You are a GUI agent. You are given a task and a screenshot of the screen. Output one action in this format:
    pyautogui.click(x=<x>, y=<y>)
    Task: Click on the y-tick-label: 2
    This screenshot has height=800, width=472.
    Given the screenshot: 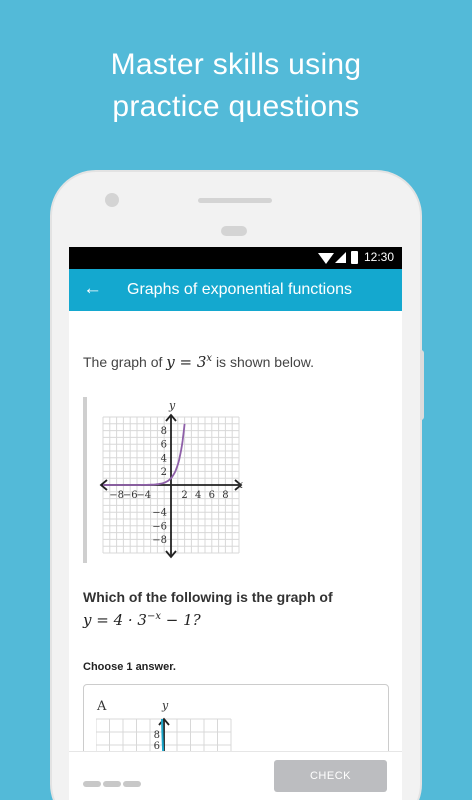 What is the action you would take?
    pyautogui.click(x=164, y=472)
    